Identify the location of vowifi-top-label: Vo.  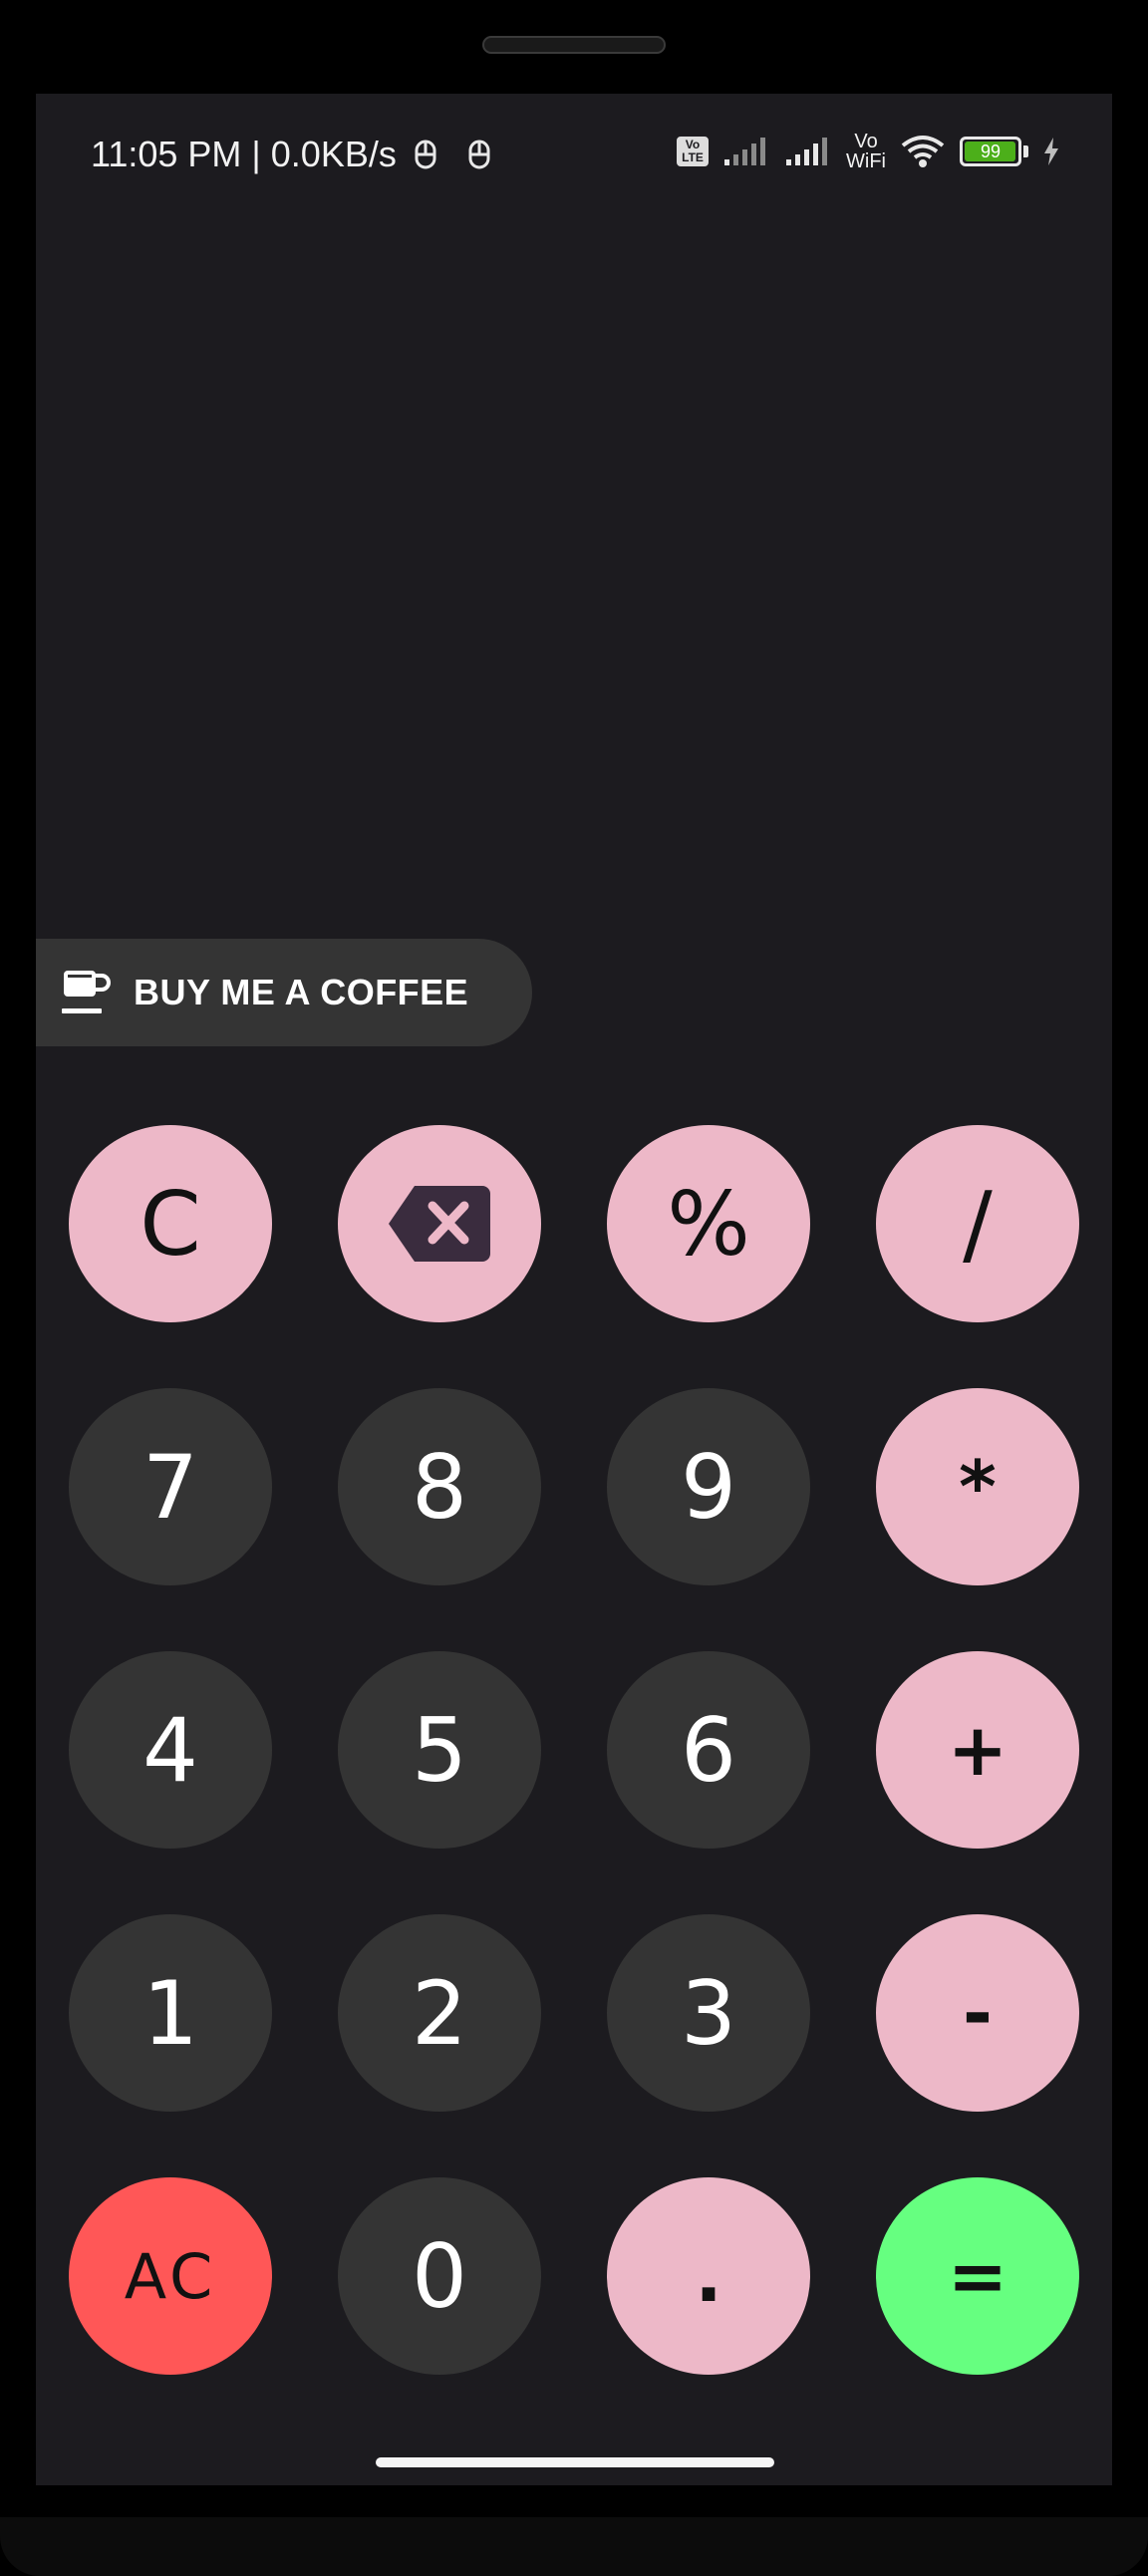
(866, 141).